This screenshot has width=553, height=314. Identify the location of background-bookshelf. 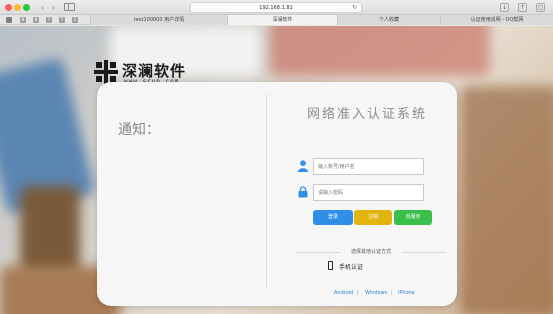
(506, 200).